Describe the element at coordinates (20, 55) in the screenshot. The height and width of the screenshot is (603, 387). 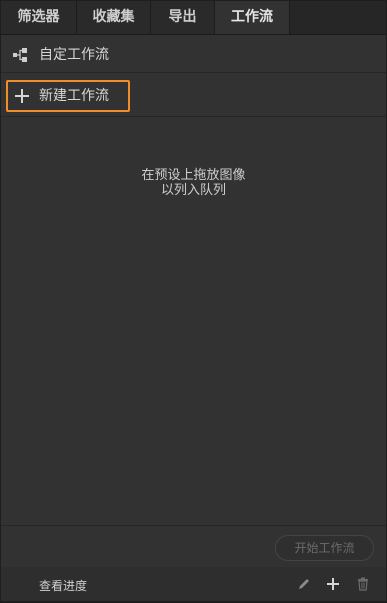
I see `workflow-icon` at that location.